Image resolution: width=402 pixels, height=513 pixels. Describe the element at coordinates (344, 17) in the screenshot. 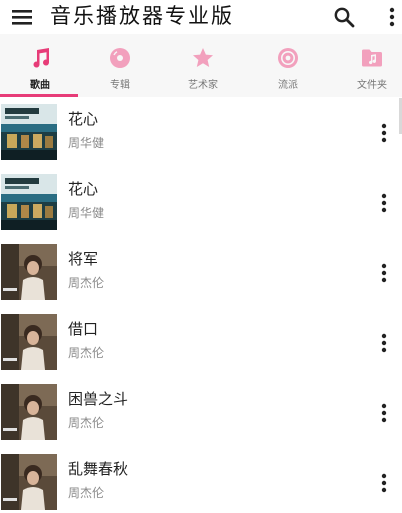

I see `search-icon` at that location.